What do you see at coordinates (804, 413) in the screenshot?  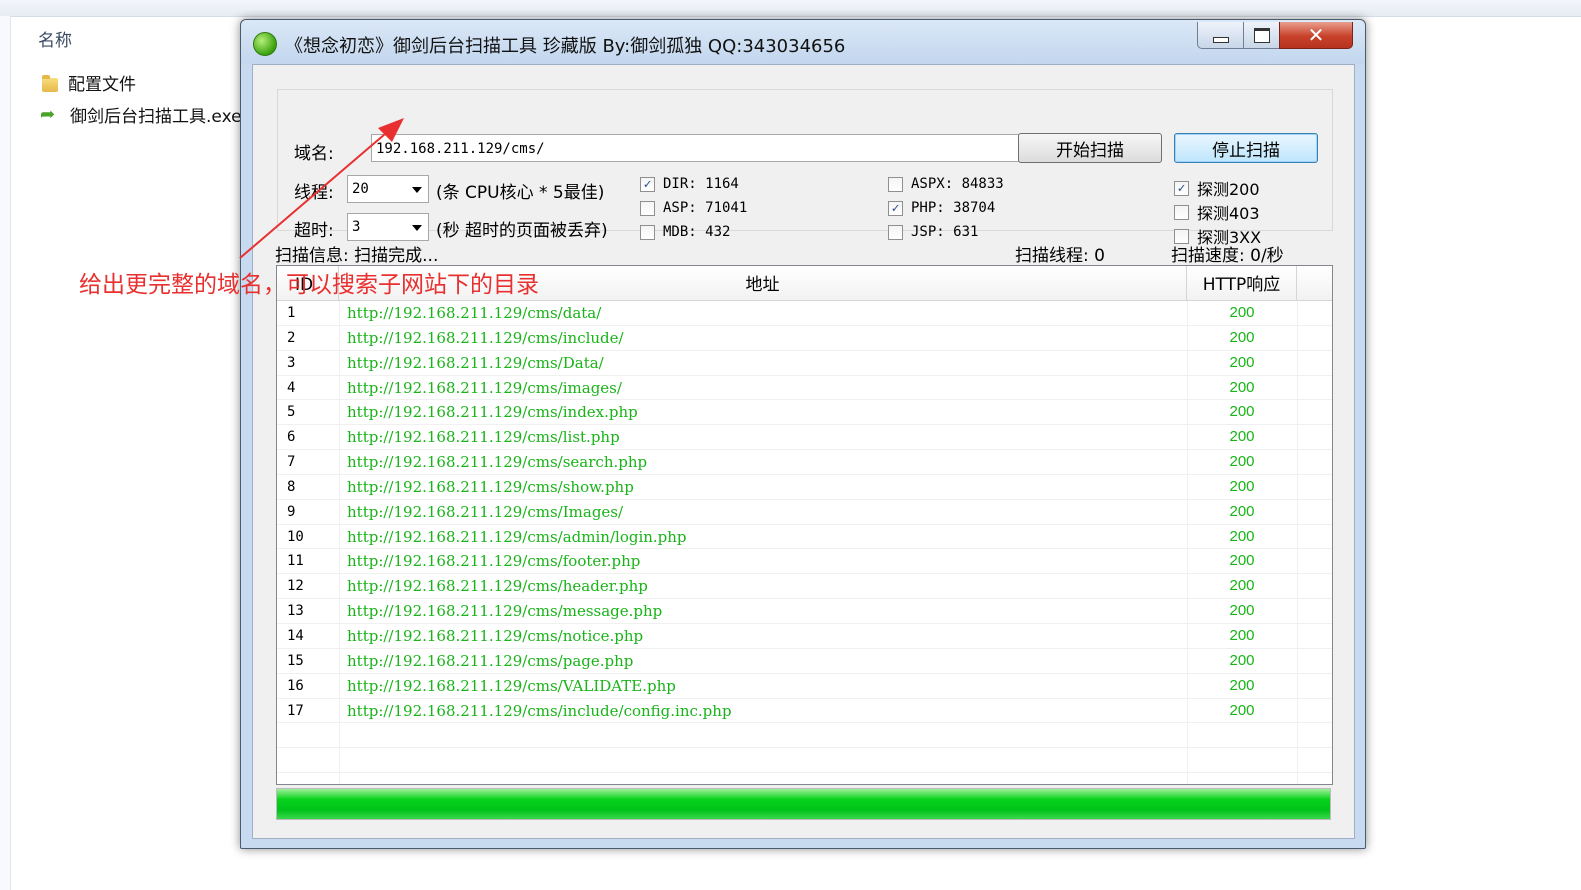 I see `table-row: 5 http://192.168.211.129/cms/index.php 200` at bounding box center [804, 413].